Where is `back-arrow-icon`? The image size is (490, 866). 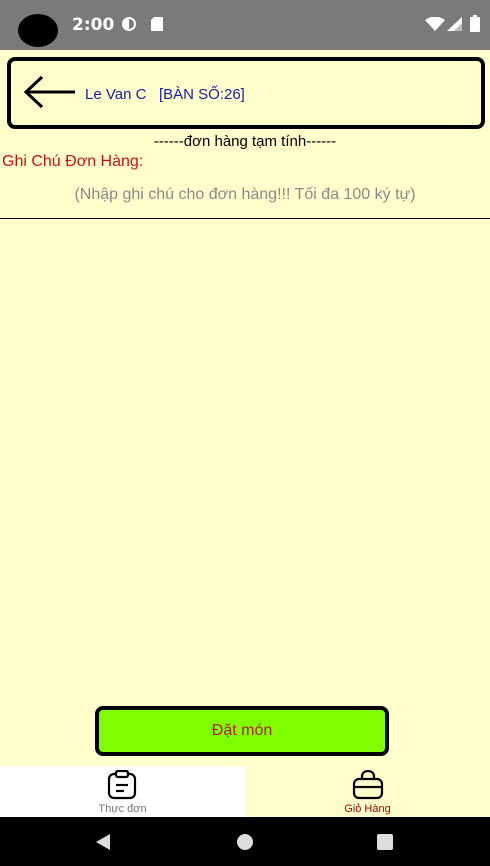
back-arrow-icon is located at coordinates (50, 94).